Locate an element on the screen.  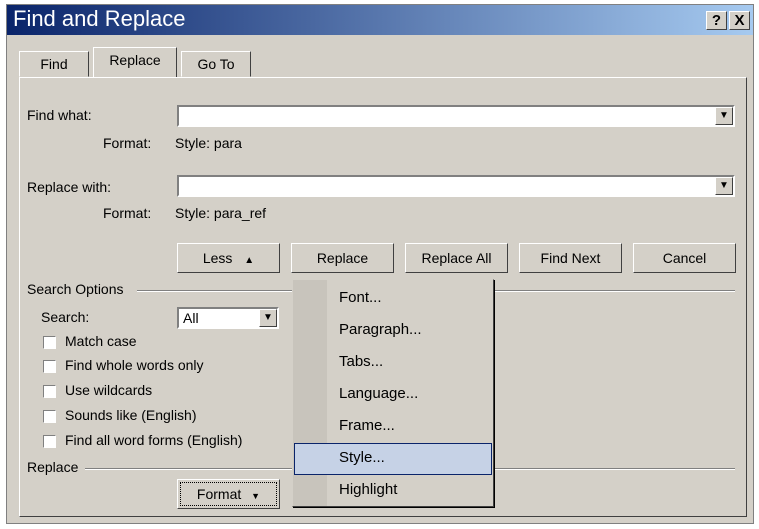
tab-goto: Go To is located at coordinates (216, 64).